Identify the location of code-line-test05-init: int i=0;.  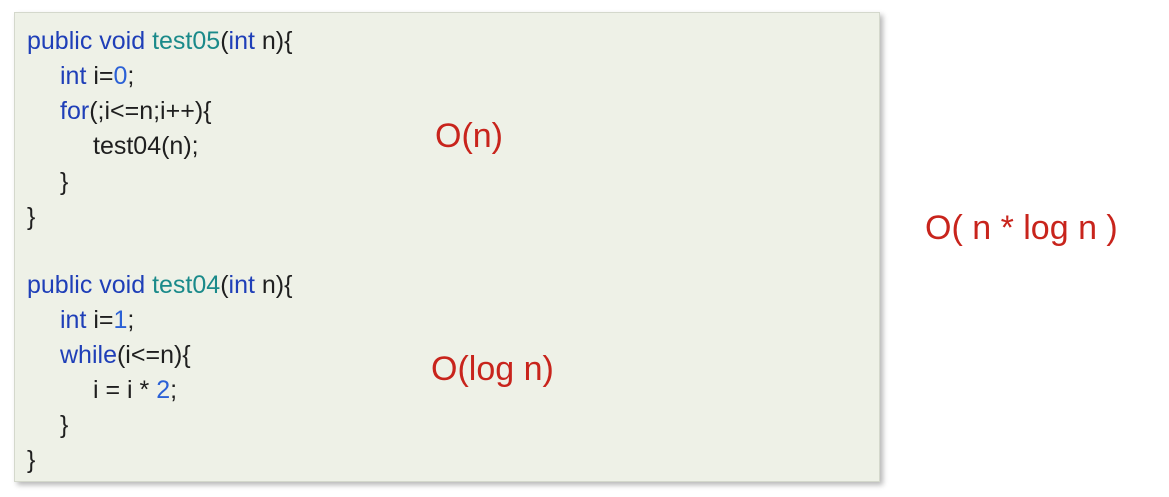
(97, 76).